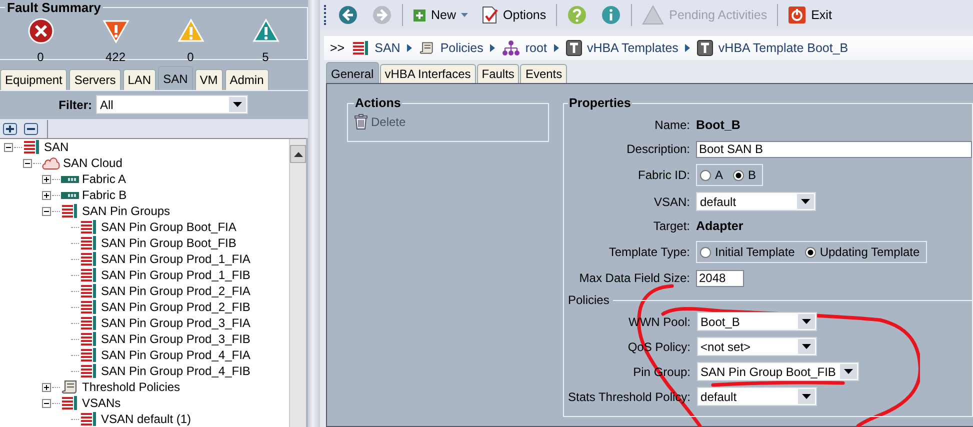 This screenshot has height=427, width=973. I want to click on trash-icon, so click(361, 122).